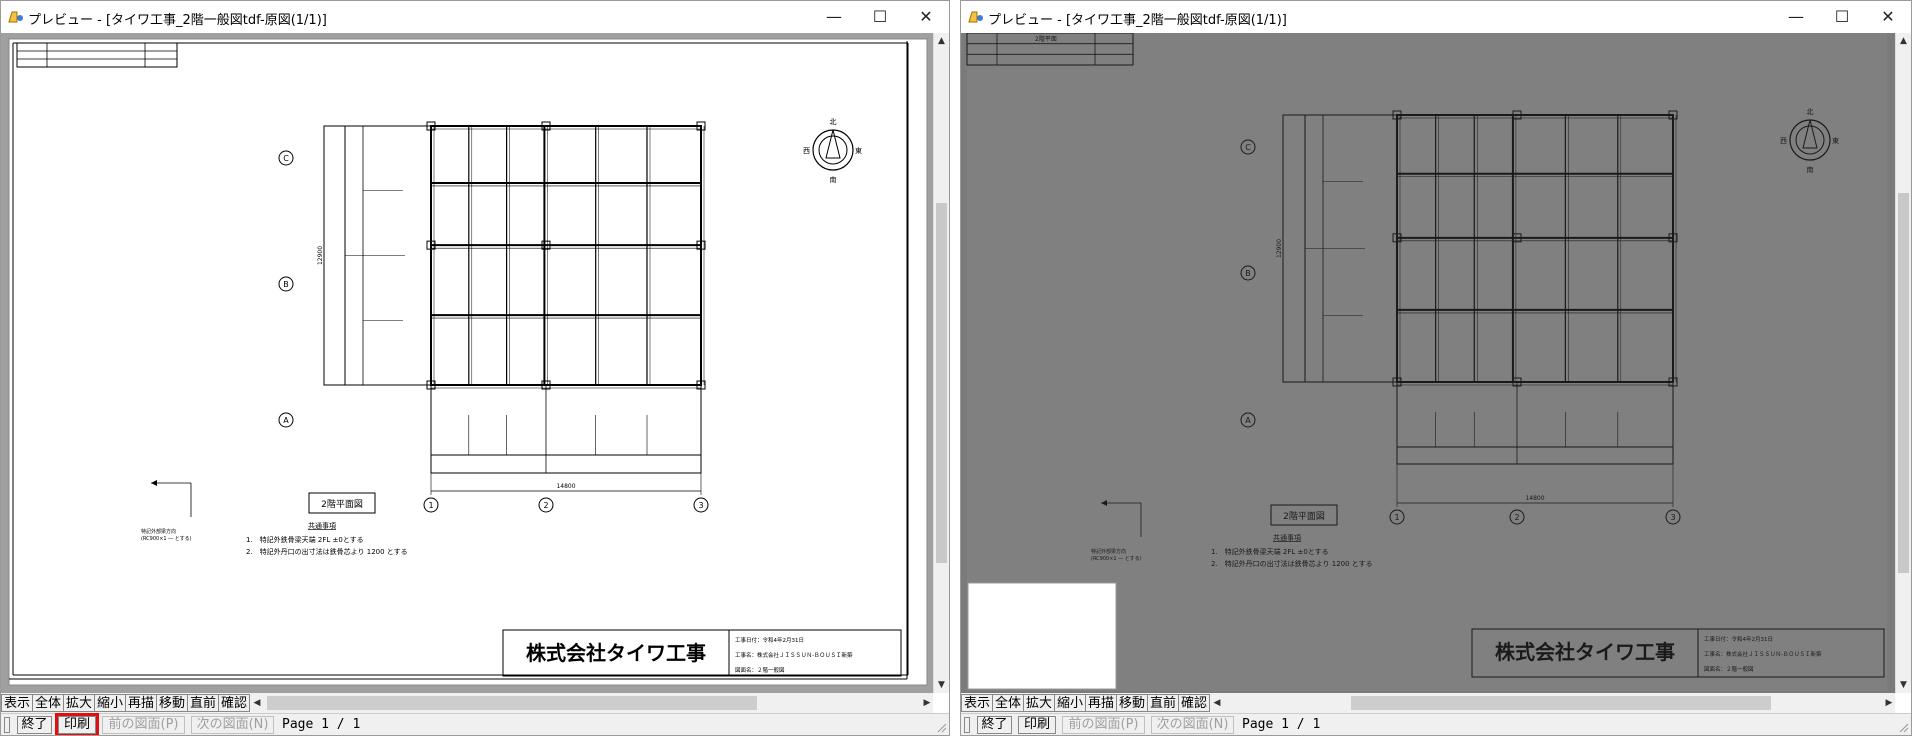 The image size is (1912, 736). Describe the element at coordinates (1534, 498) in the screenshot. I see `horizontal-dimension: 14800` at that location.